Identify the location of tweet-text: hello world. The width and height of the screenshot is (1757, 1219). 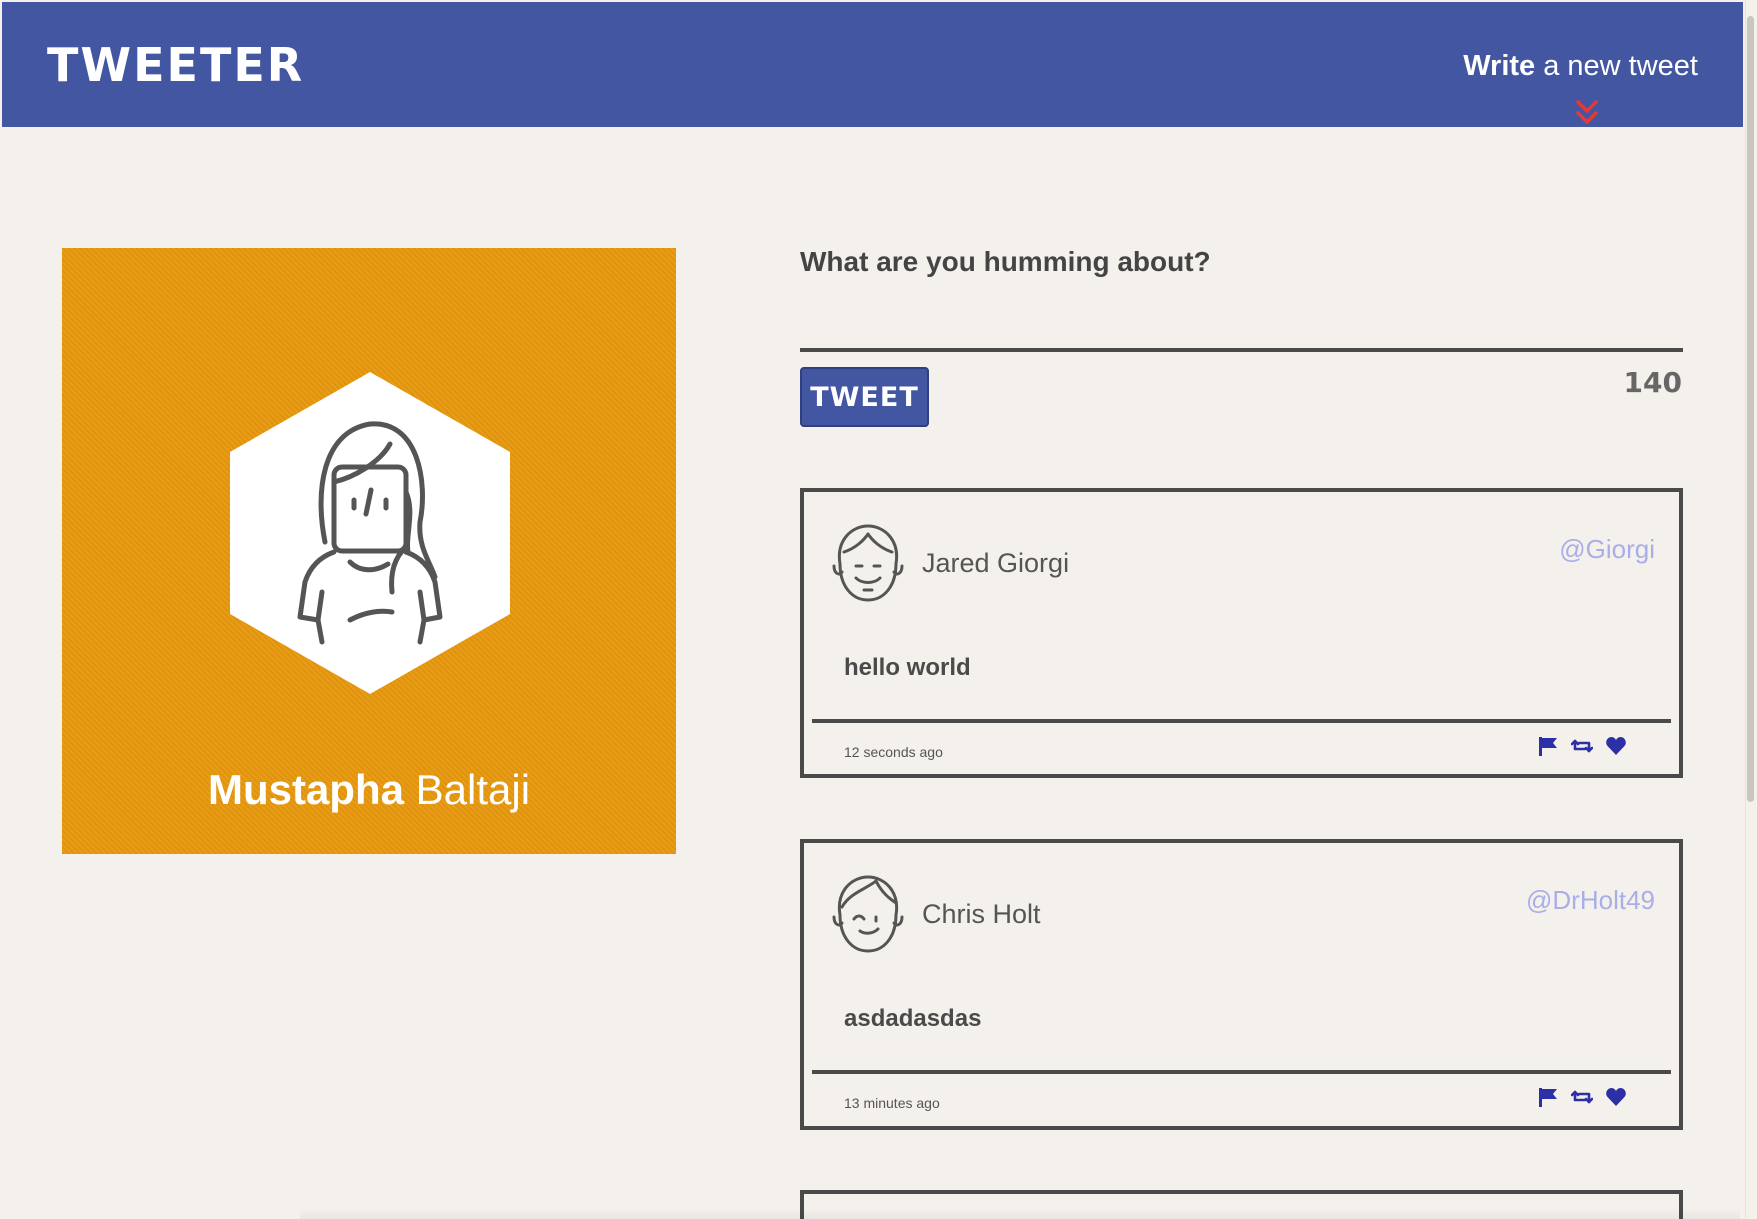
(907, 667).